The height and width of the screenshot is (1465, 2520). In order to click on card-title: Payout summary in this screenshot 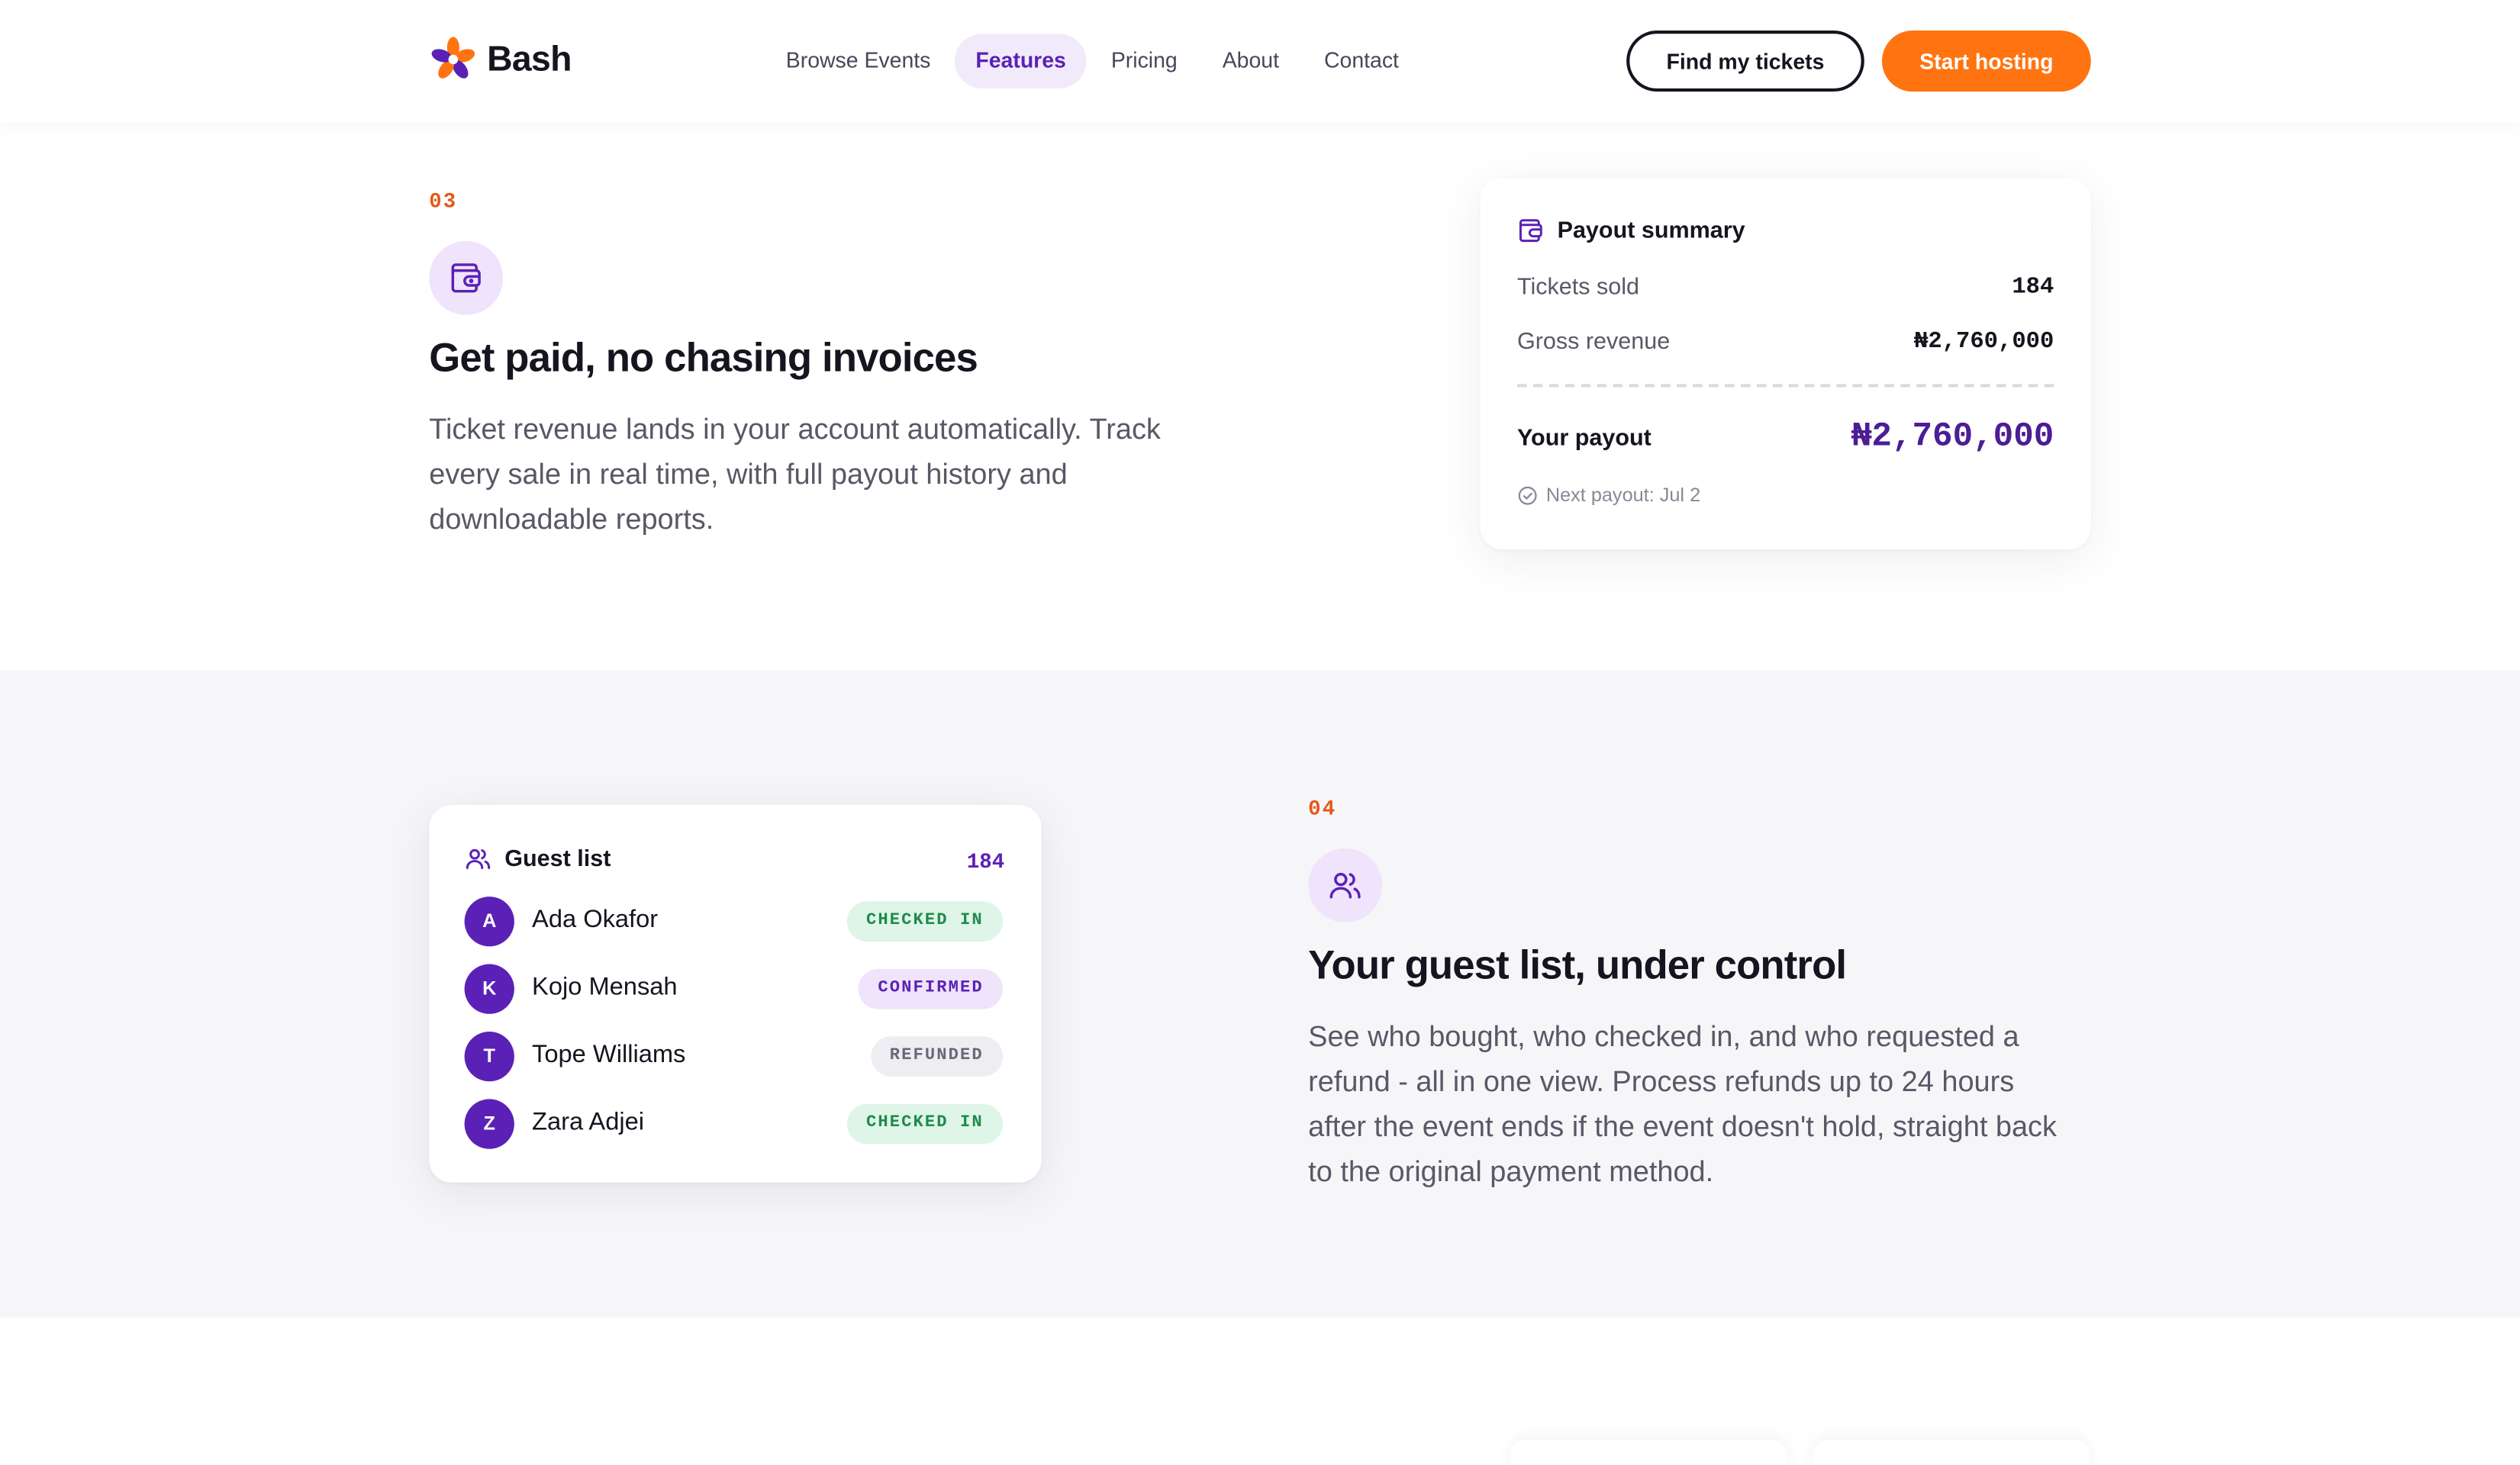, I will do `click(1651, 230)`.